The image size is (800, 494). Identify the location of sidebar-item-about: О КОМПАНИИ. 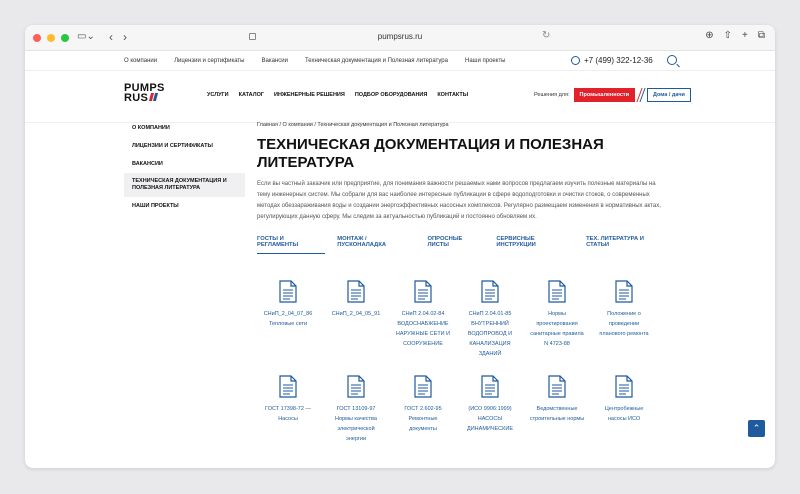
(184, 128).